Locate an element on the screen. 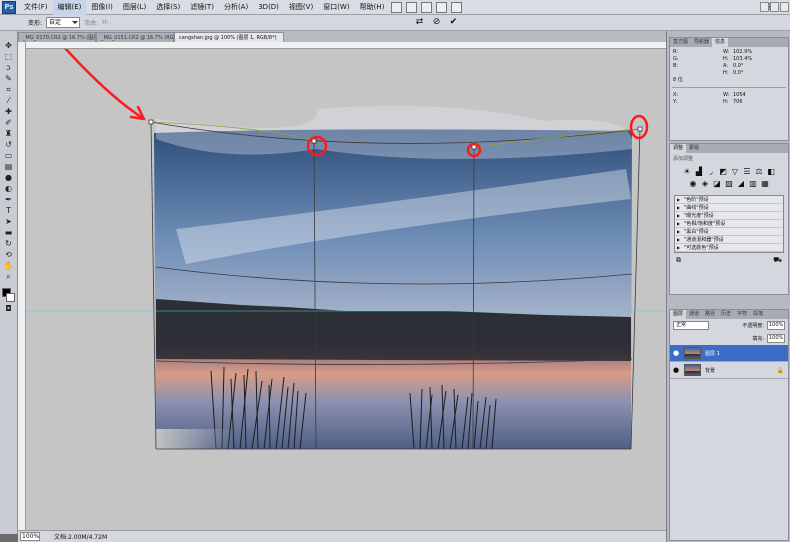 This screenshot has height=542, width=790. warp-handle-tl is located at coordinates (151, 122).